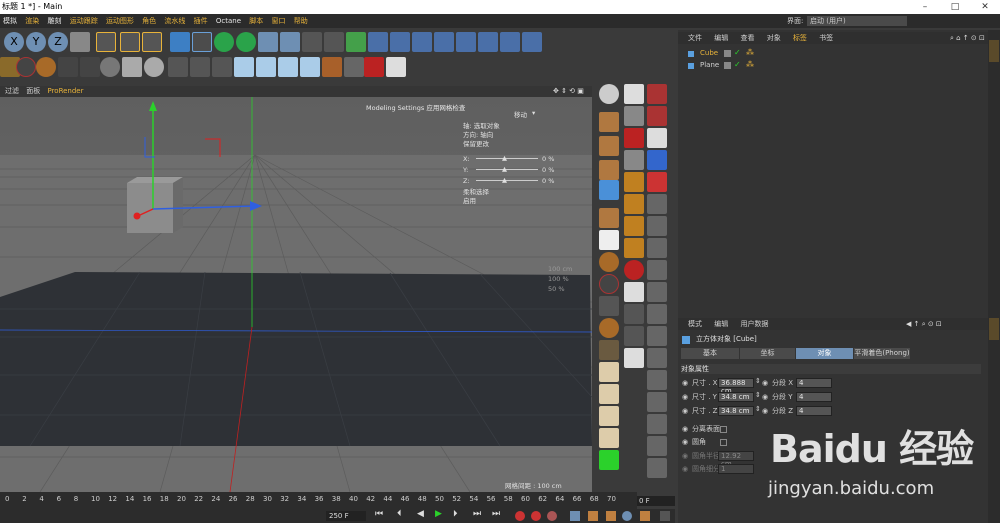  I want to click on go-to-end-icon: ⏭, so click(496, 514).